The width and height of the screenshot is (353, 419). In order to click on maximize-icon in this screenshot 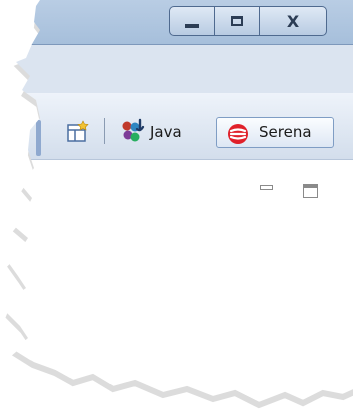, I will do `click(237, 21)`.